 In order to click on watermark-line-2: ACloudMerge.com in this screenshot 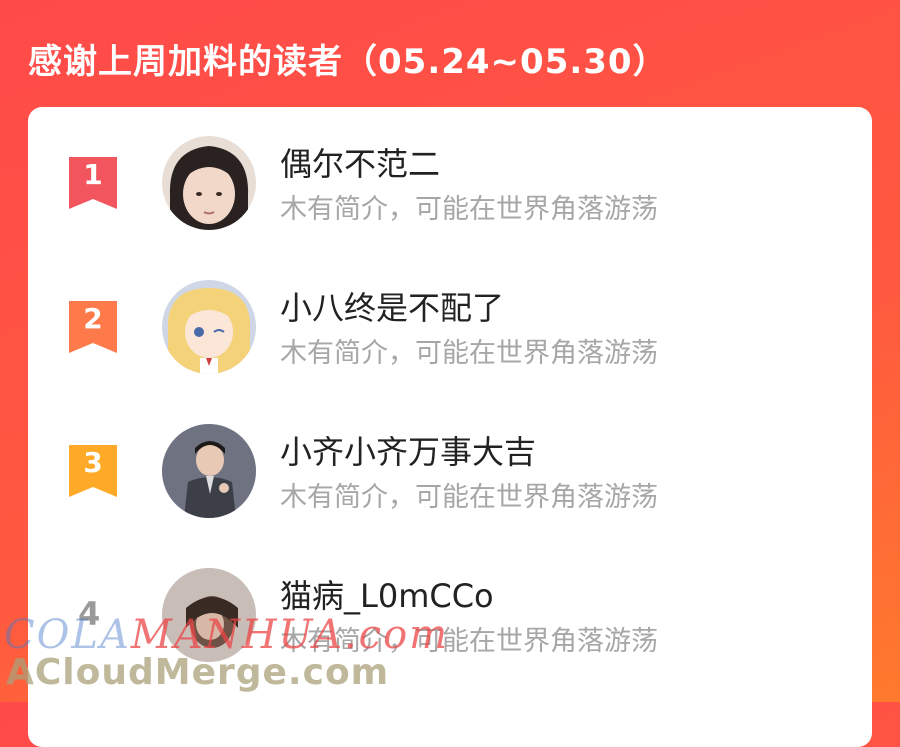, I will do `click(198, 672)`.